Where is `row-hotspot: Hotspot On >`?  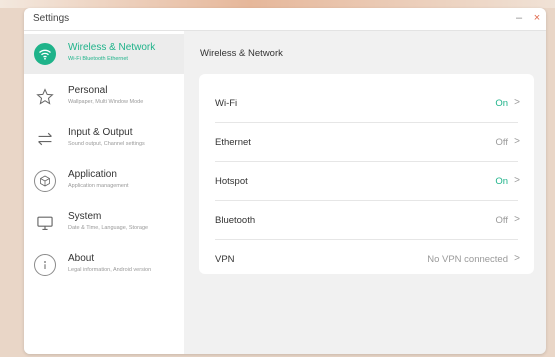
row-hotspot: Hotspot On > is located at coordinates (366, 181).